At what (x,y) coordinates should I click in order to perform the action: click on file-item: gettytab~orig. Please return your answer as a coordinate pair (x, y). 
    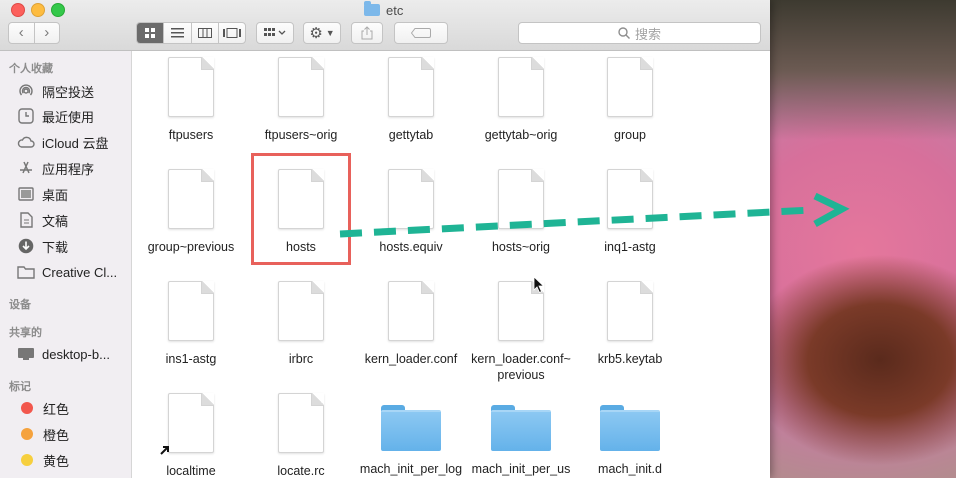
    Looking at the image, I should click on (521, 100).